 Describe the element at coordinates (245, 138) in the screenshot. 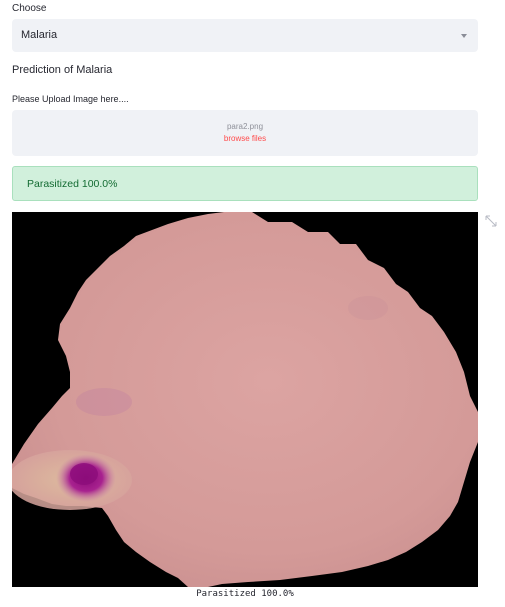

I see `browse-files-link: browse files` at that location.